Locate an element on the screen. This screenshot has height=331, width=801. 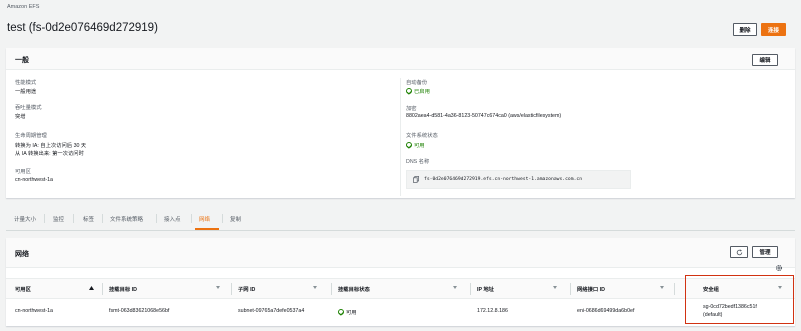
col-az: 可用区 is located at coordinates (23, 289).